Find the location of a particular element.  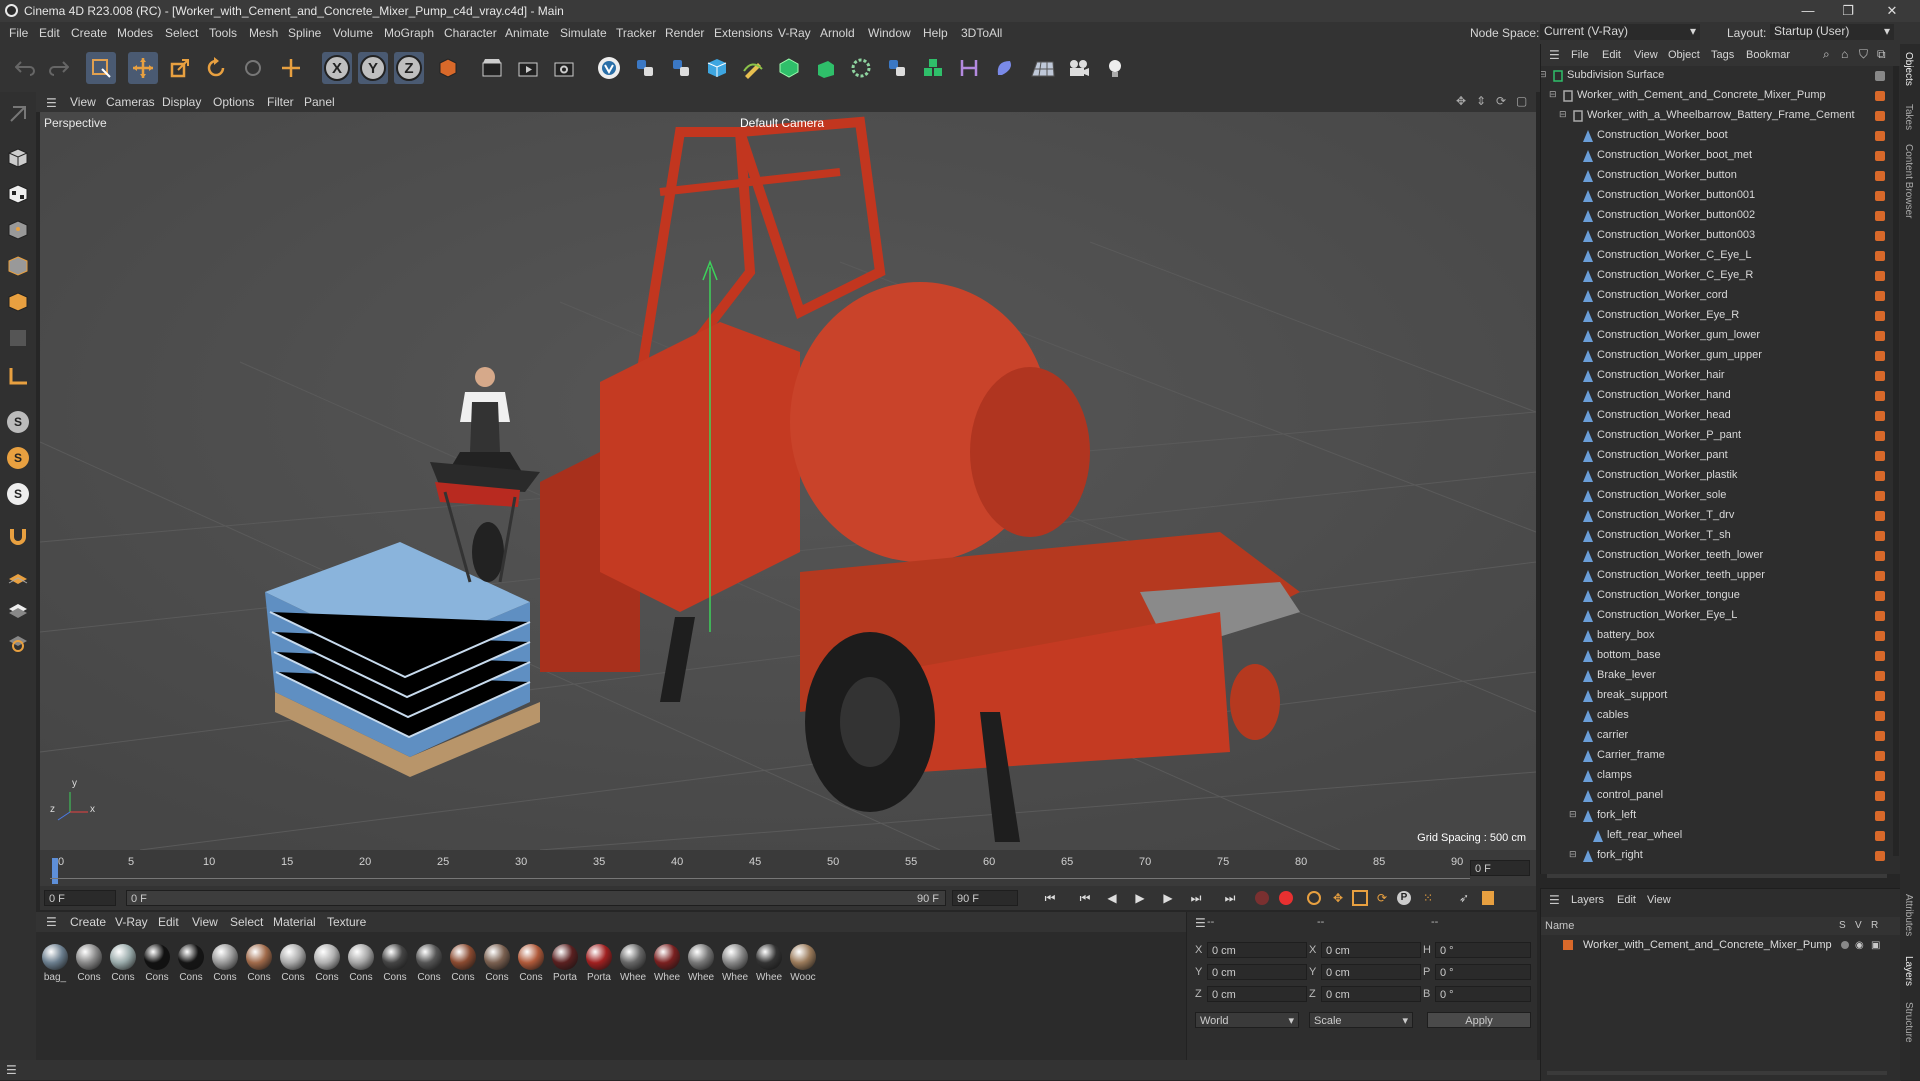

points-mode-button is located at coordinates (18, 230).